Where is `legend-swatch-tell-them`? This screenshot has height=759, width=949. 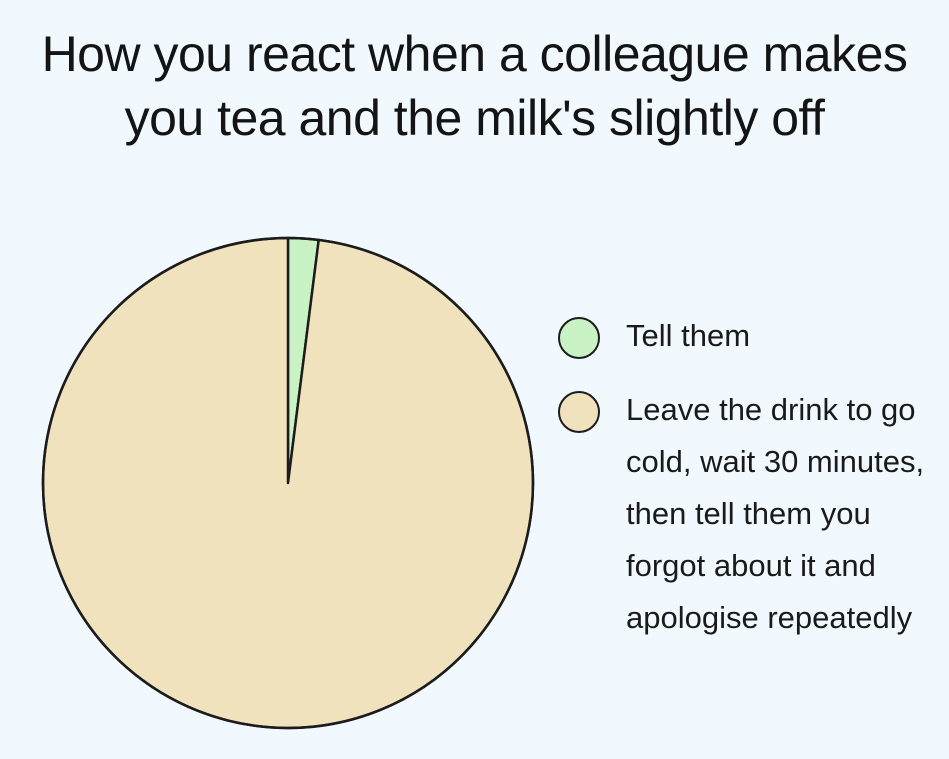 legend-swatch-tell-them is located at coordinates (579, 338).